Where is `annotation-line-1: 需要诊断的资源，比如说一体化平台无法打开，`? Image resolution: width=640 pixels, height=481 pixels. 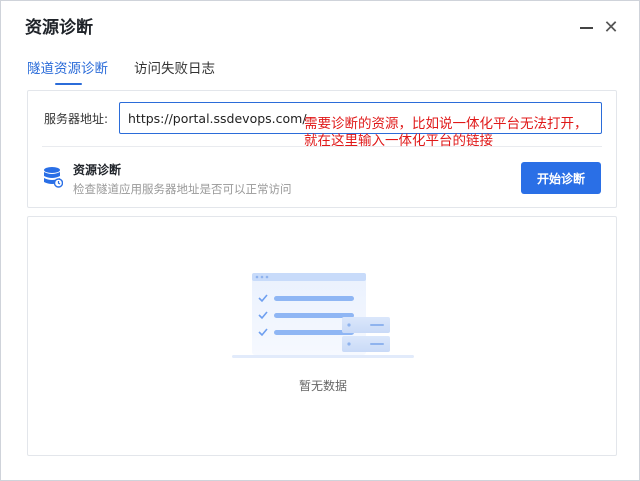 annotation-line-1: 需要诊断的资源，比如说一体化平台无法打开， is located at coordinates (446, 124).